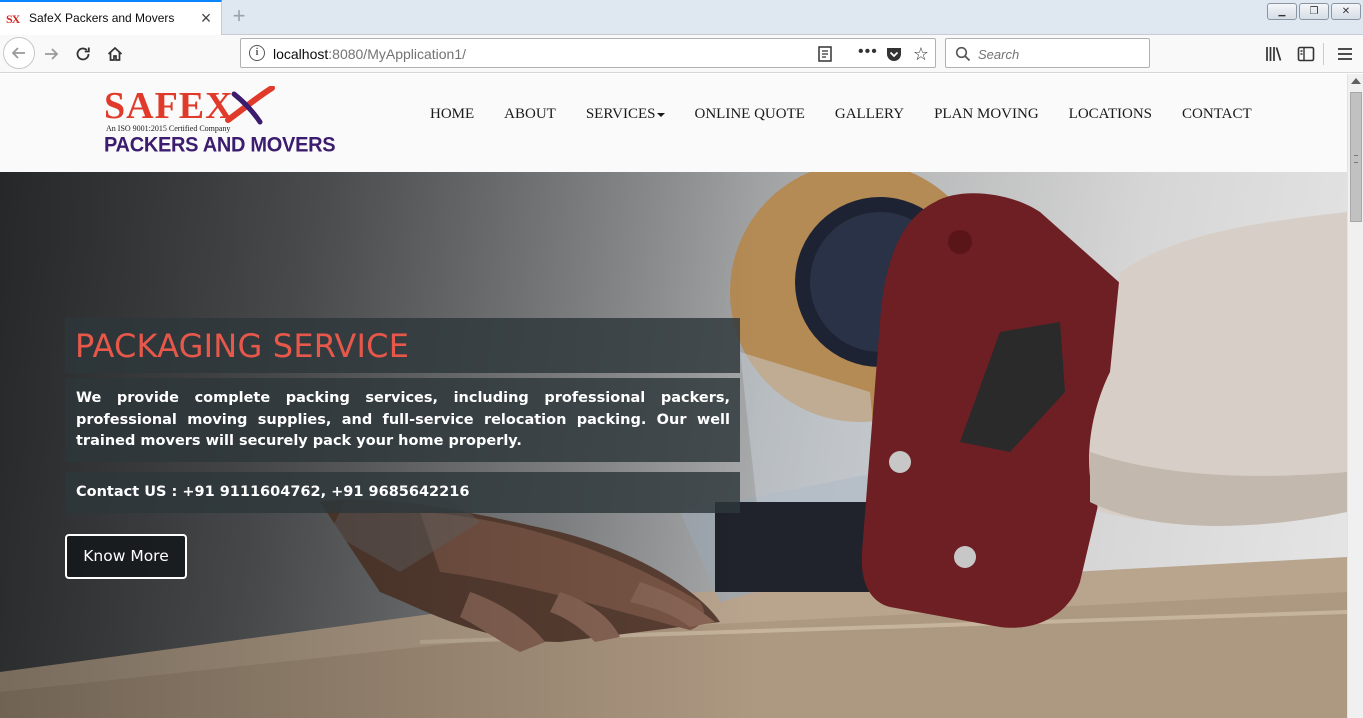 This screenshot has height=718, width=1363. I want to click on back-button, so click(19, 53).